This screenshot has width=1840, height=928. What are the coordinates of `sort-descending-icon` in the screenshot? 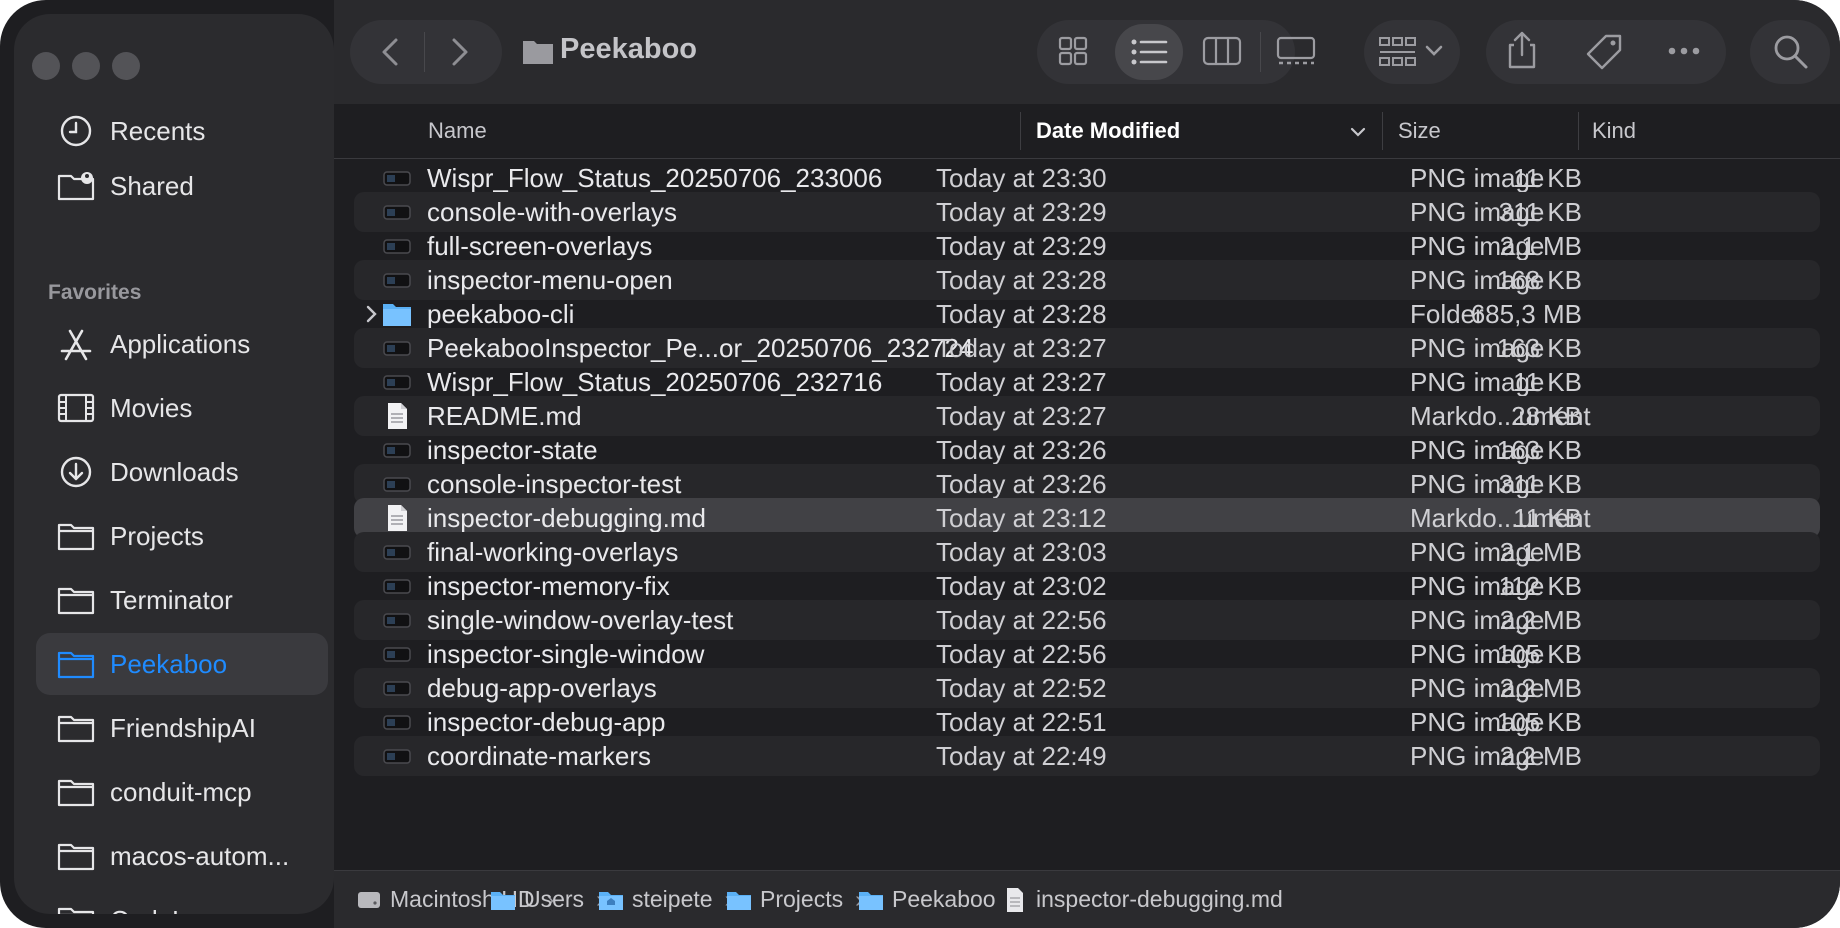 It's located at (1358, 132).